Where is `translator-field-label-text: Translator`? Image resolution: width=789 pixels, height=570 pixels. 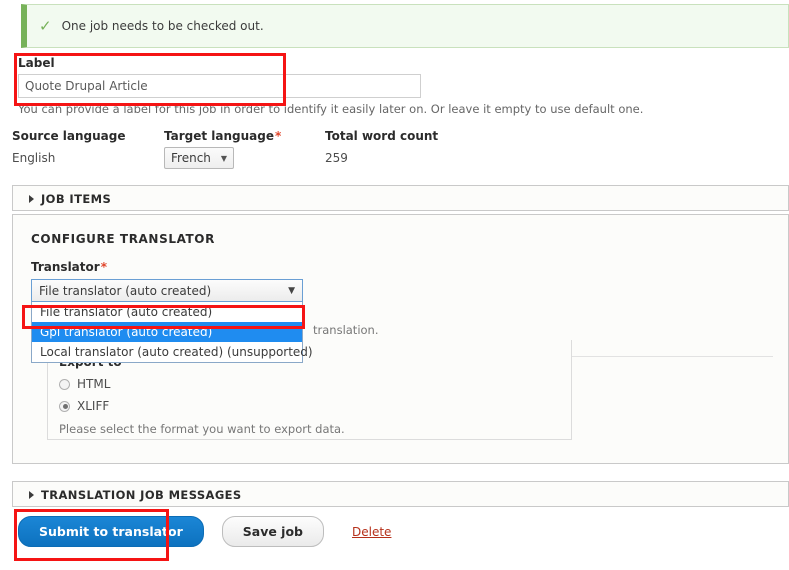 translator-field-label-text: Translator is located at coordinates (65, 267).